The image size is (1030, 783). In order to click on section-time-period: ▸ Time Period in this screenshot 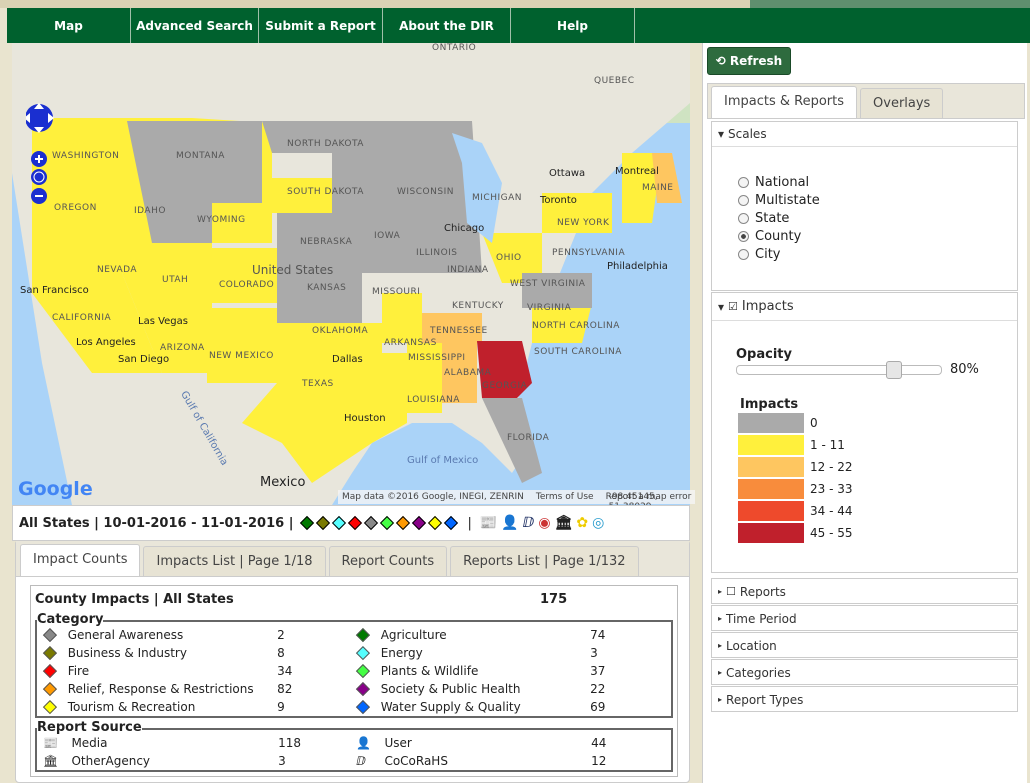, I will do `click(864, 618)`.